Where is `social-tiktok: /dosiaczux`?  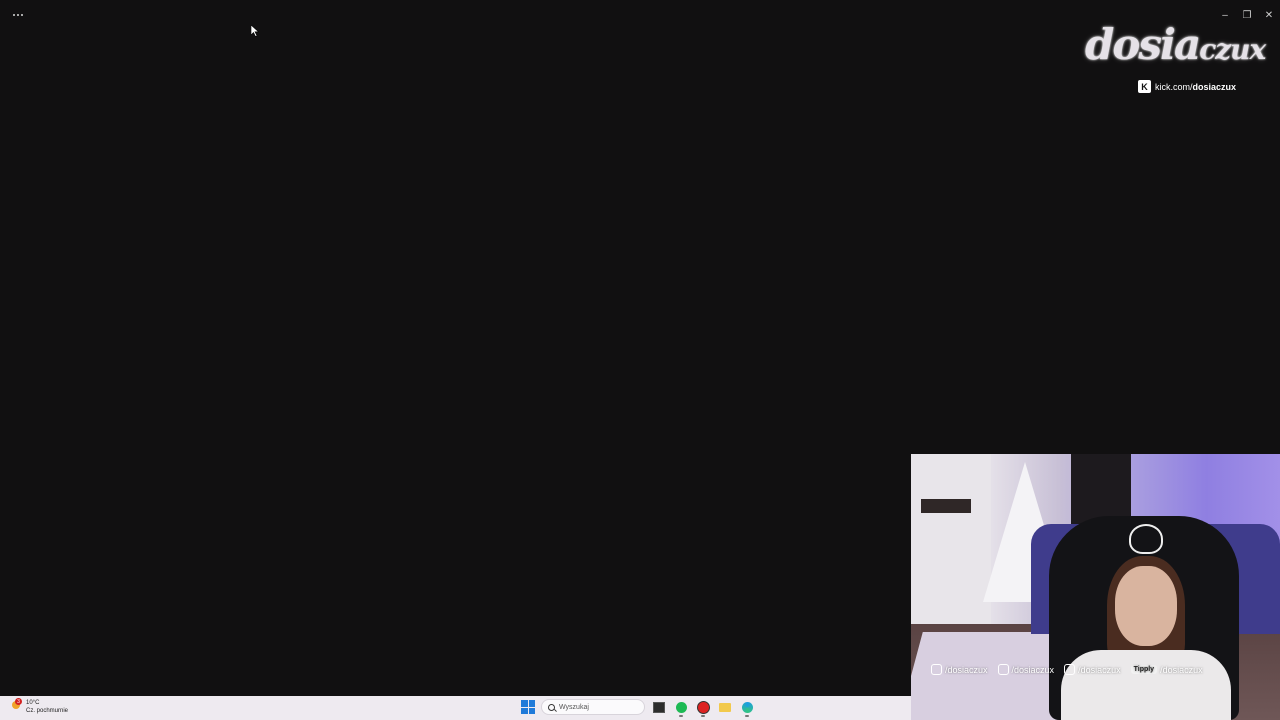
social-tiktok: /dosiaczux is located at coordinates (1026, 669).